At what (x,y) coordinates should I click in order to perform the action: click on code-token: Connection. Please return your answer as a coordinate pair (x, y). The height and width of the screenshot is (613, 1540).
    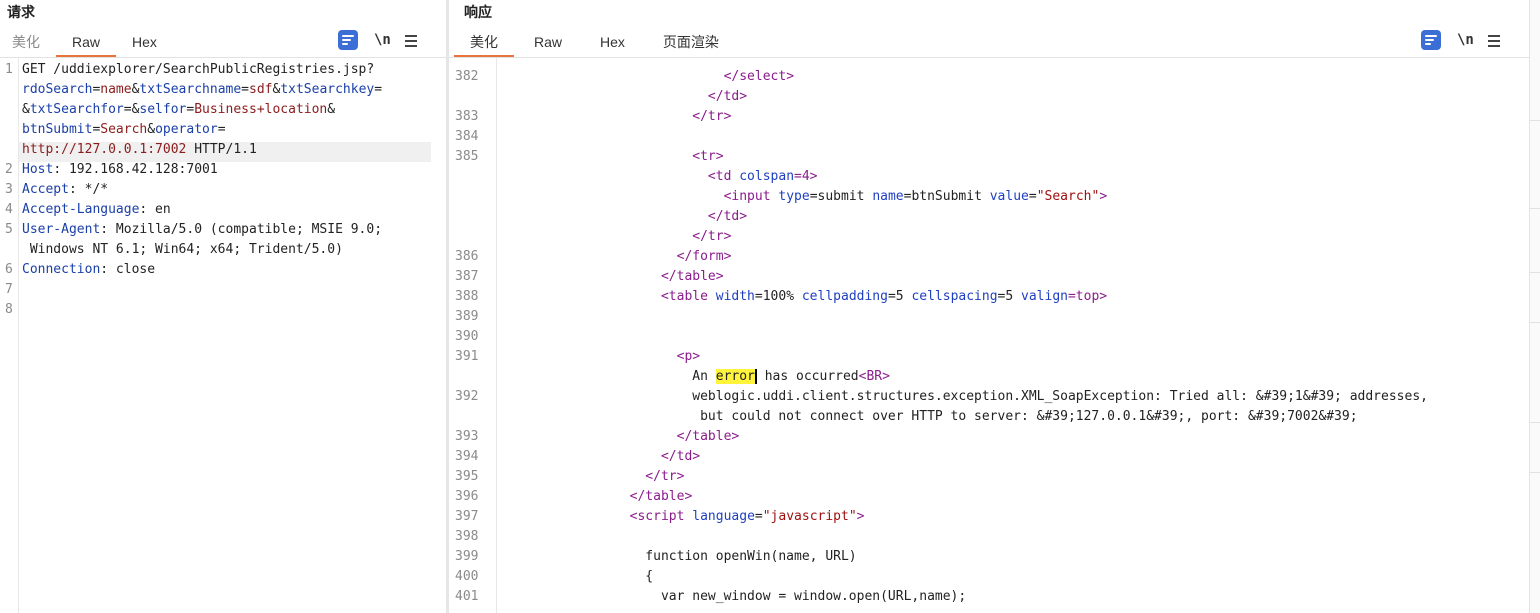
    Looking at the image, I should click on (61, 269).